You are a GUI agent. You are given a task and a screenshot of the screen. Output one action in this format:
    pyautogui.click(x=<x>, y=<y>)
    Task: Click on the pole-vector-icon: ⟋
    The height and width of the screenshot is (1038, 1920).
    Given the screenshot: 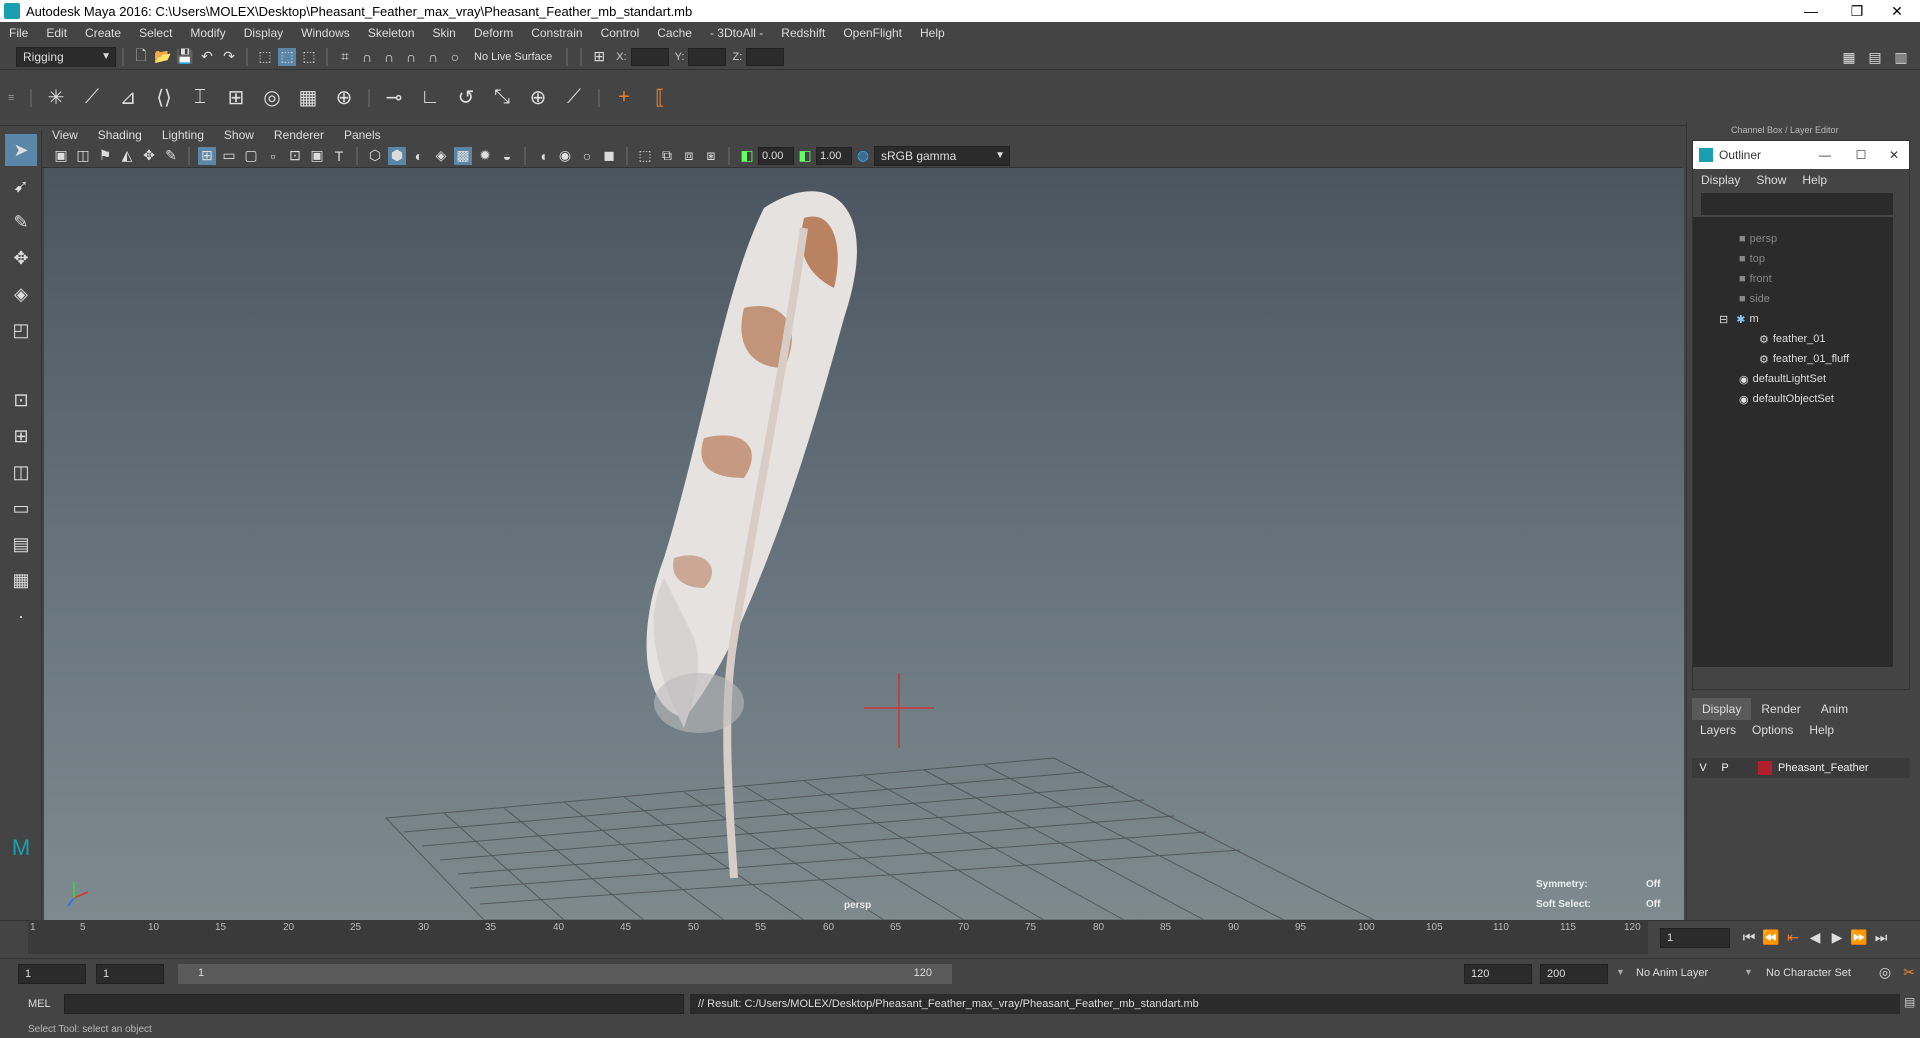 What is the action you would take?
    pyautogui.click(x=574, y=98)
    